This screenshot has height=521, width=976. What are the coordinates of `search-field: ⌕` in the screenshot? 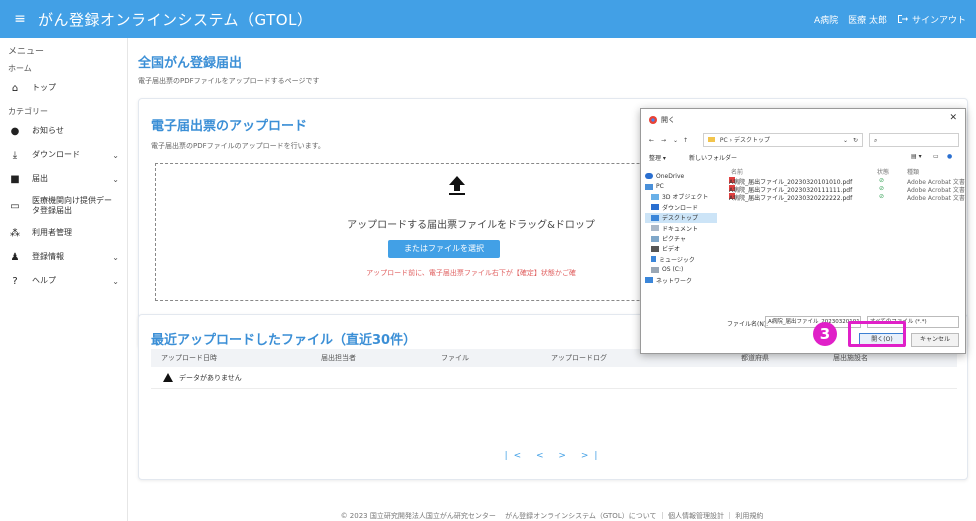 It's located at (914, 140).